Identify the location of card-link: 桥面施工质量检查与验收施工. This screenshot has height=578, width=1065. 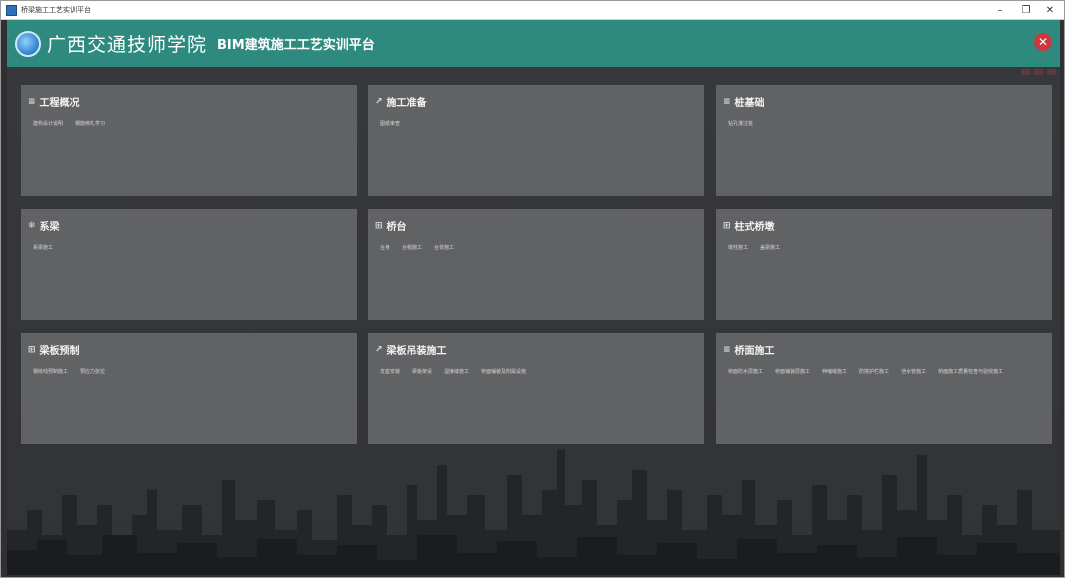
(970, 372).